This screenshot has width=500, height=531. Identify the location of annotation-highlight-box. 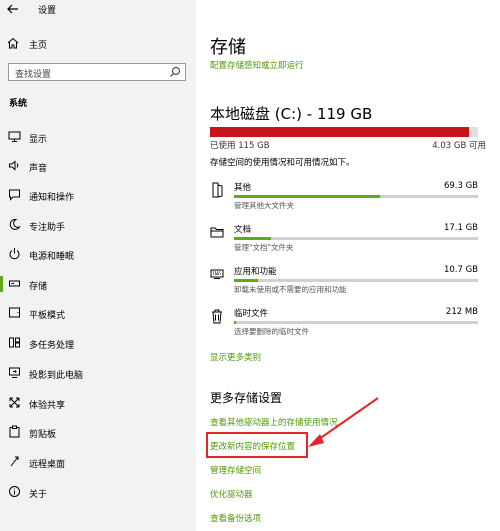
(257, 445).